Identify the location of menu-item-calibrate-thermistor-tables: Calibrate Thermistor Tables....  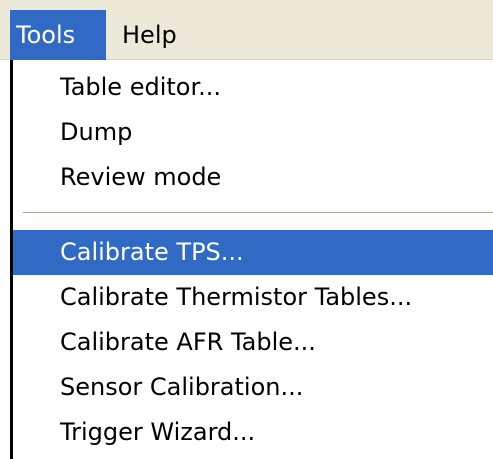
(253, 297).